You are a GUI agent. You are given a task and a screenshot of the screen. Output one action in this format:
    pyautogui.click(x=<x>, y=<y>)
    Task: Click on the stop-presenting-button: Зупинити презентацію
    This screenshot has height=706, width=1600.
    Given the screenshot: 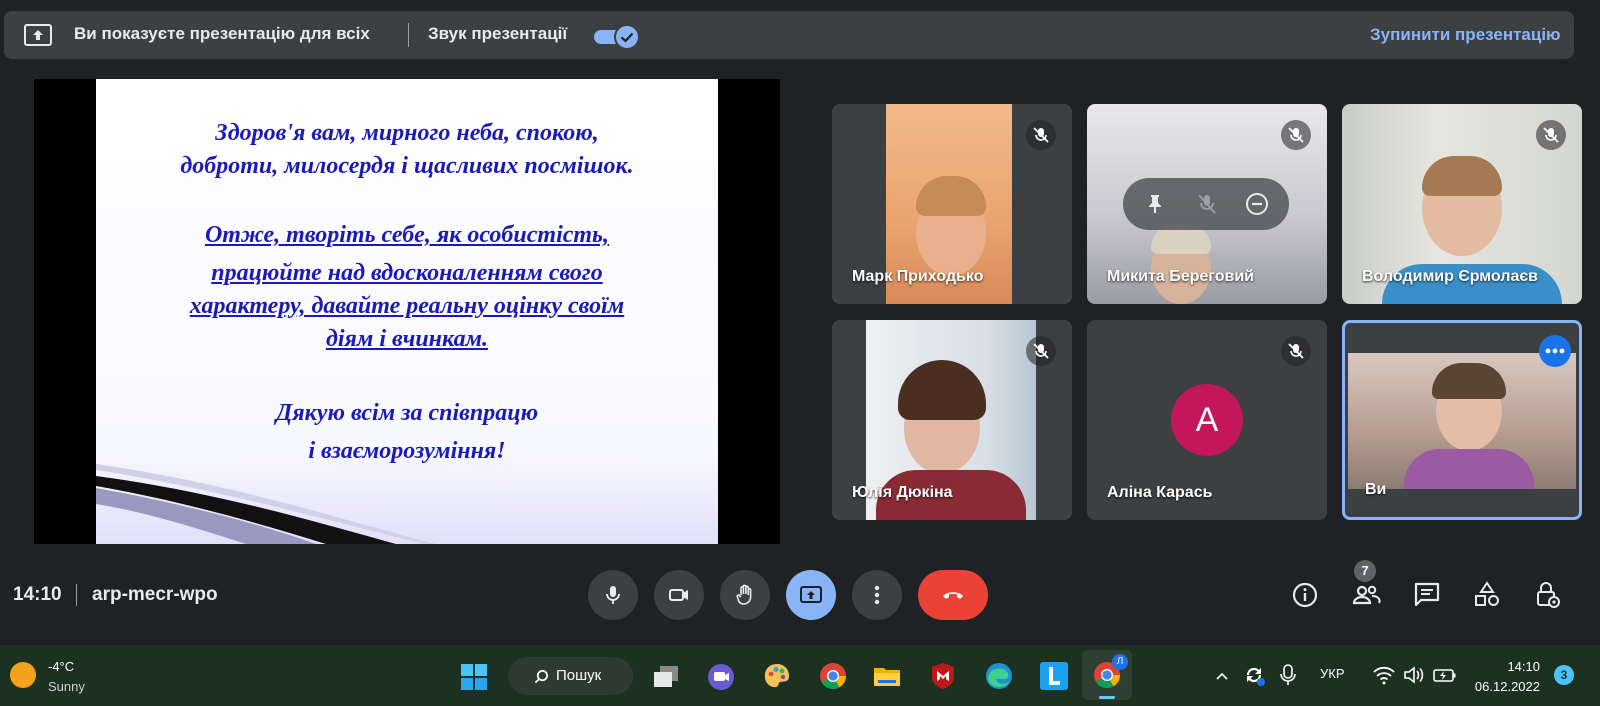 What is the action you would take?
    pyautogui.click(x=1465, y=35)
    